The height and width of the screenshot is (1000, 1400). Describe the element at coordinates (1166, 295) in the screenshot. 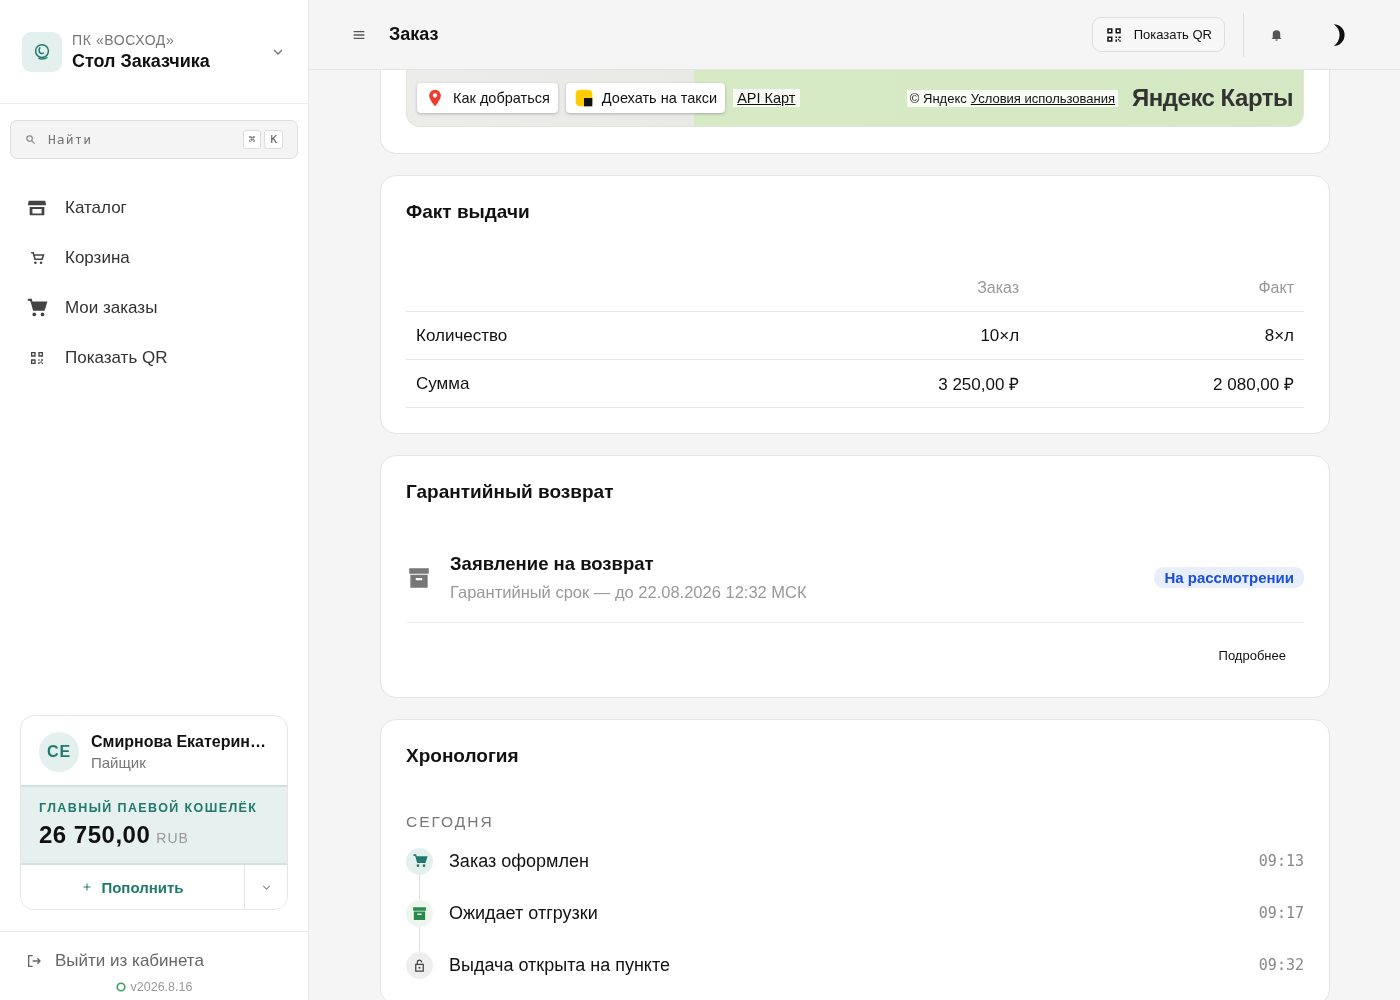

I see `column-header: Факт` at that location.